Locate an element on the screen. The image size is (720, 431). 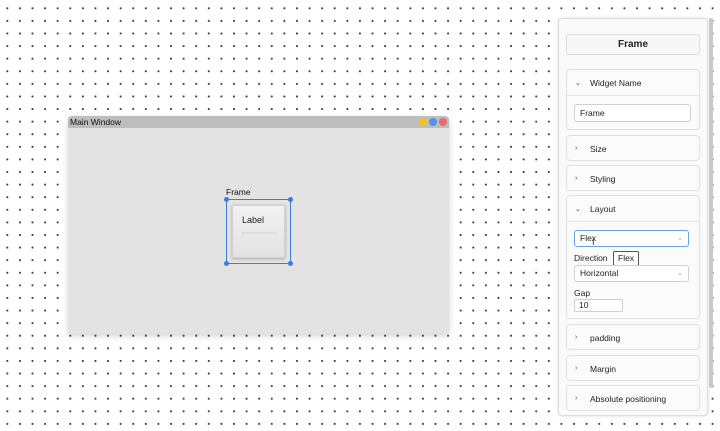
section-absolute-positioning: › Absolute positioning is located at coordinates (633, 398).